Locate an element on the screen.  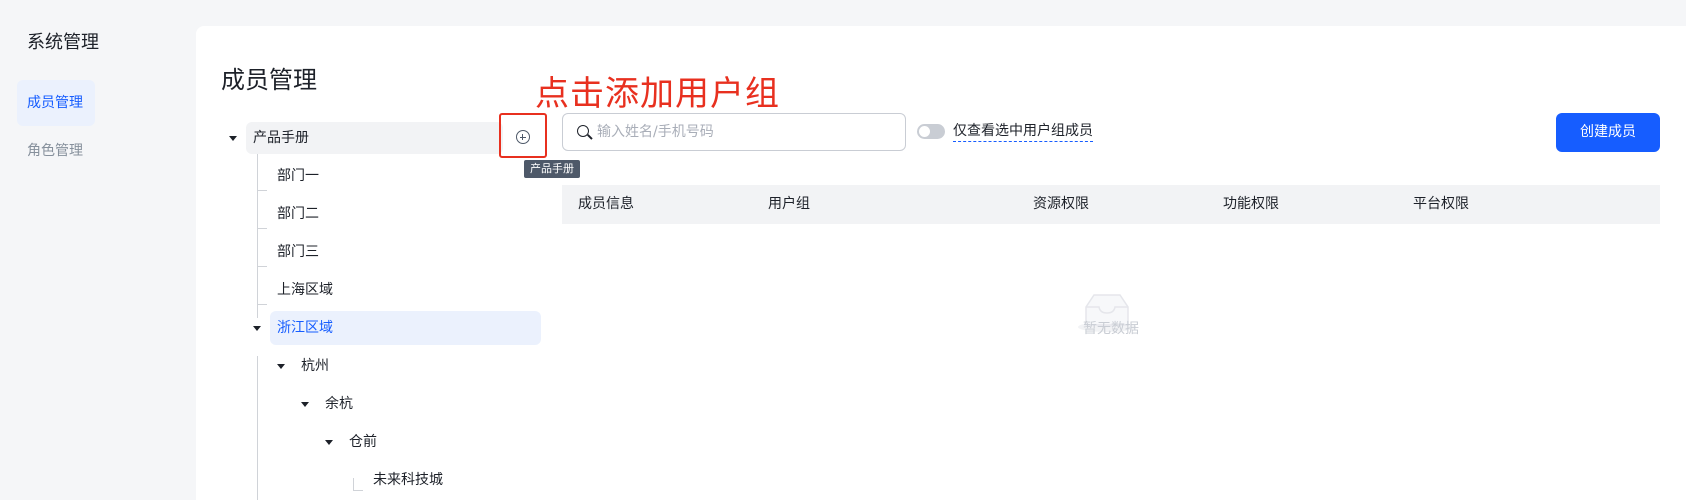
search-icon is located at coordinates (583, 131).